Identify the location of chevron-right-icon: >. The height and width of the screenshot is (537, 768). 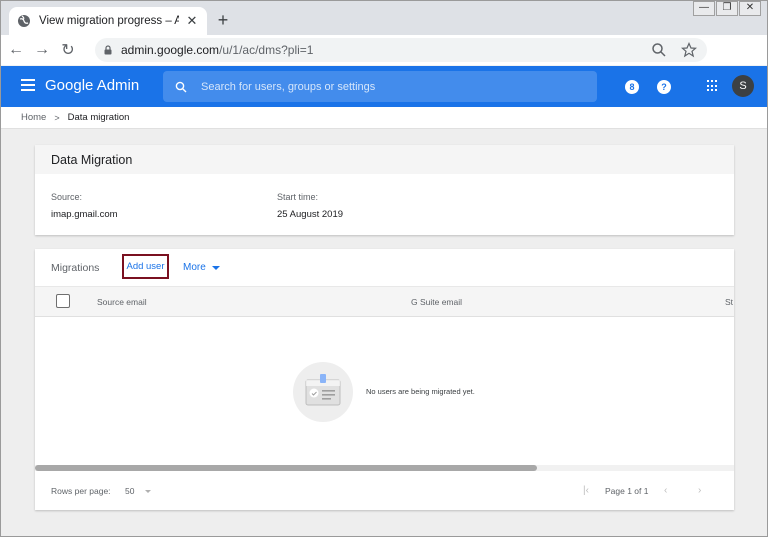
(57, 117).